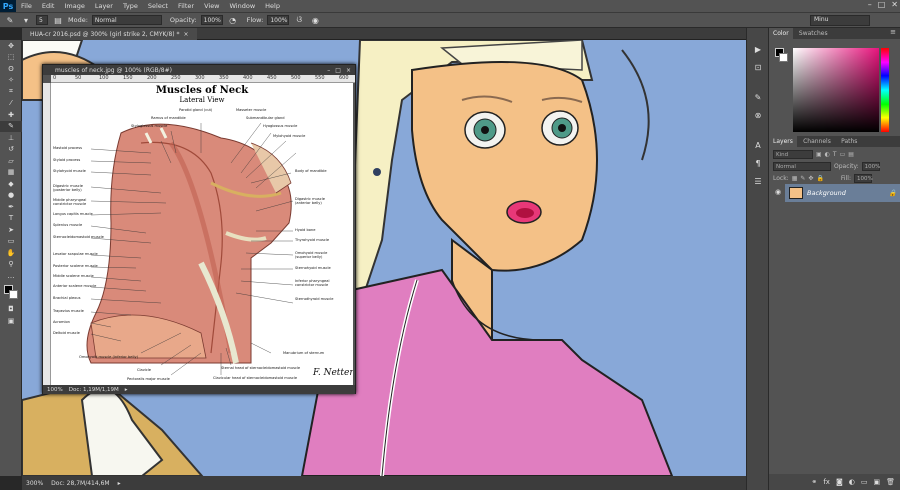 The height and width of the screenshot is (490, 900). Describe the element at coordinates (315, 20) in the screenshot. I see `pressure-size-icon: ◉` at that location.